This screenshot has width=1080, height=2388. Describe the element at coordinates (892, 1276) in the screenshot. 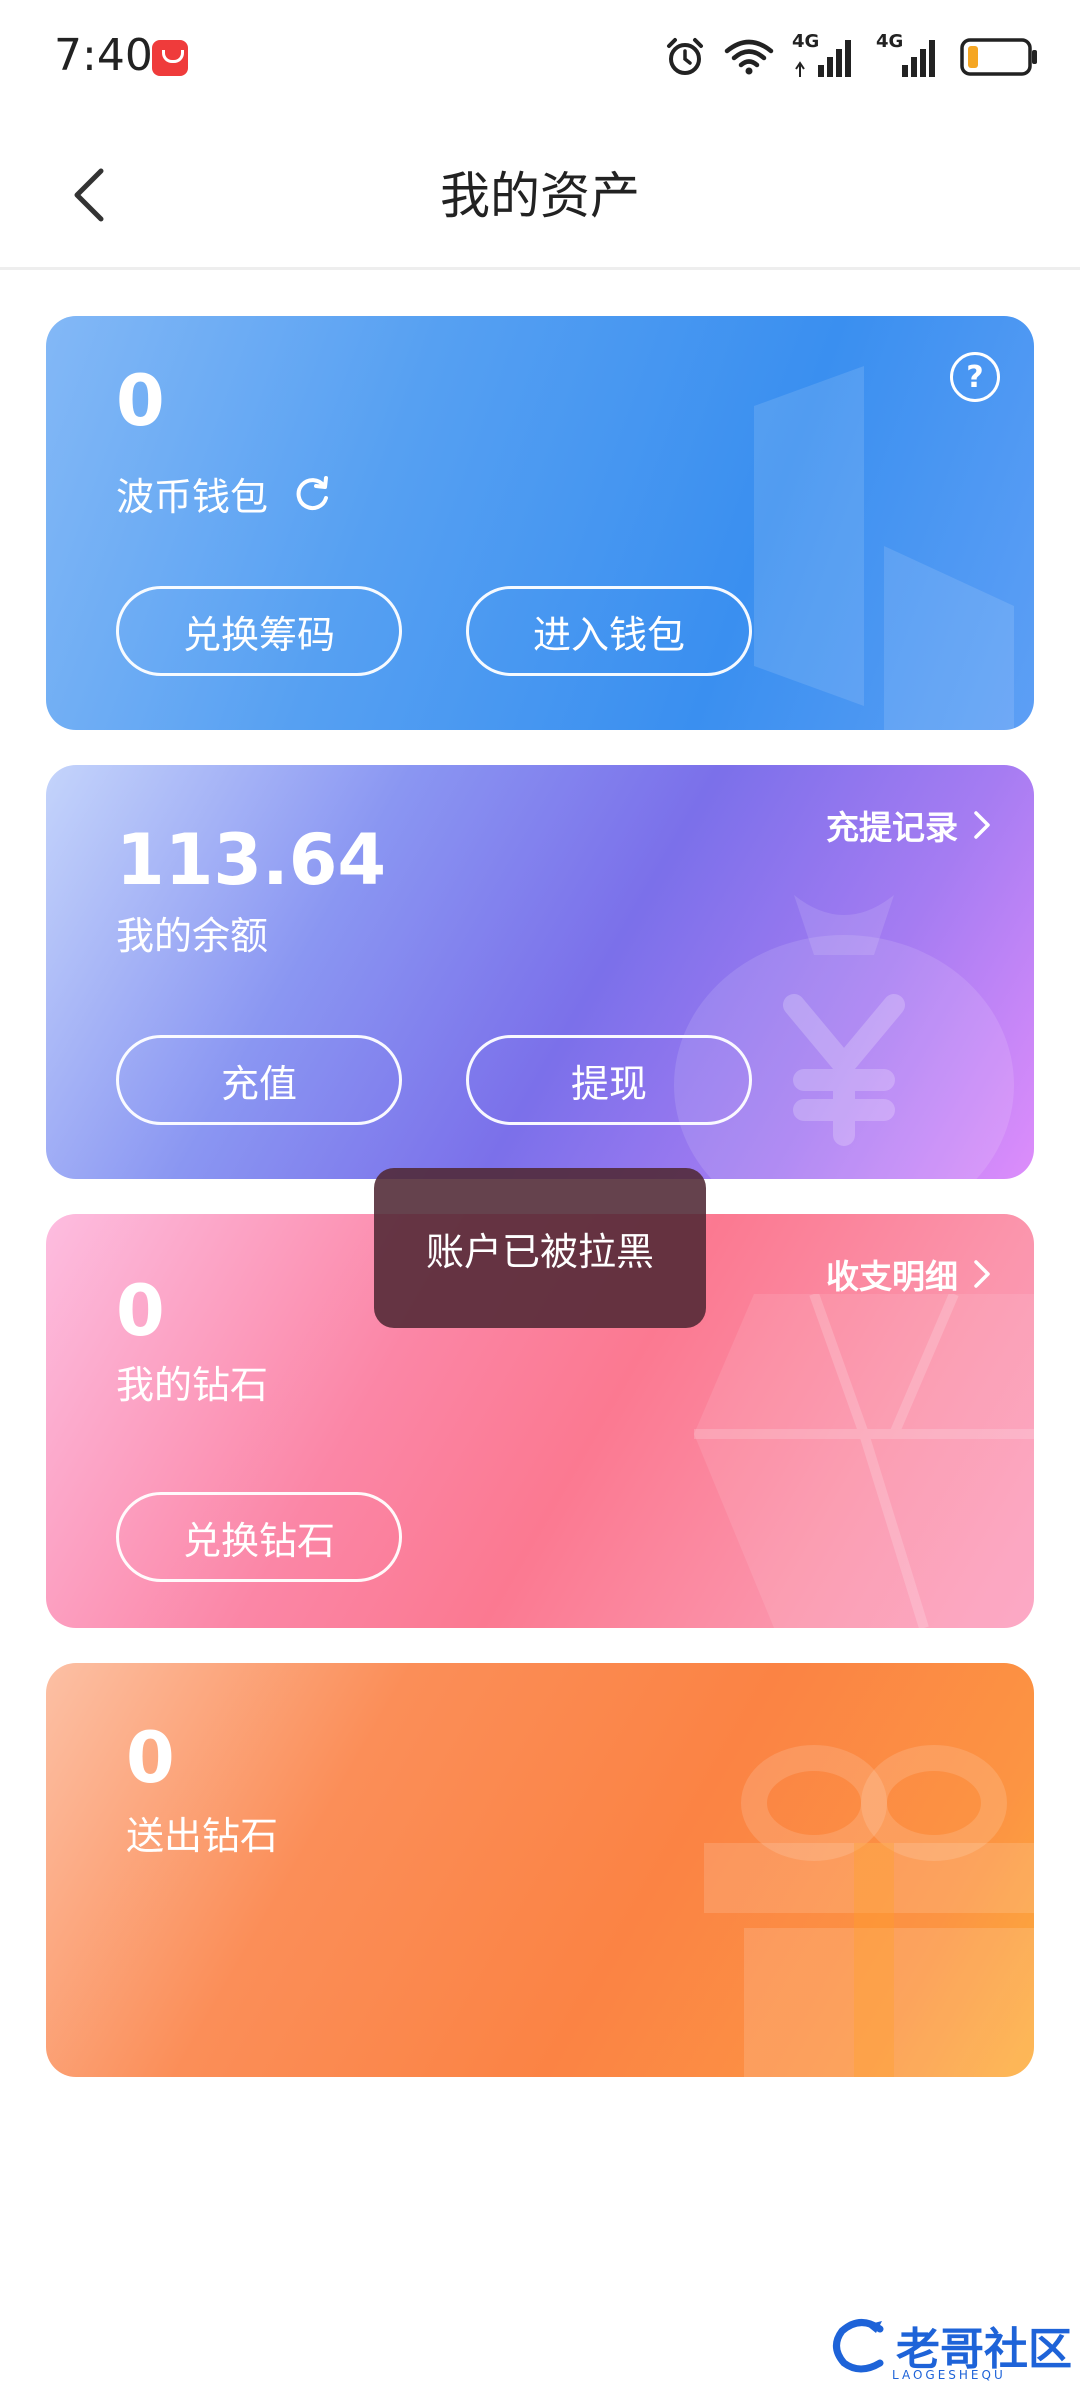

I see `details-link-label: 收支明细` at that location.